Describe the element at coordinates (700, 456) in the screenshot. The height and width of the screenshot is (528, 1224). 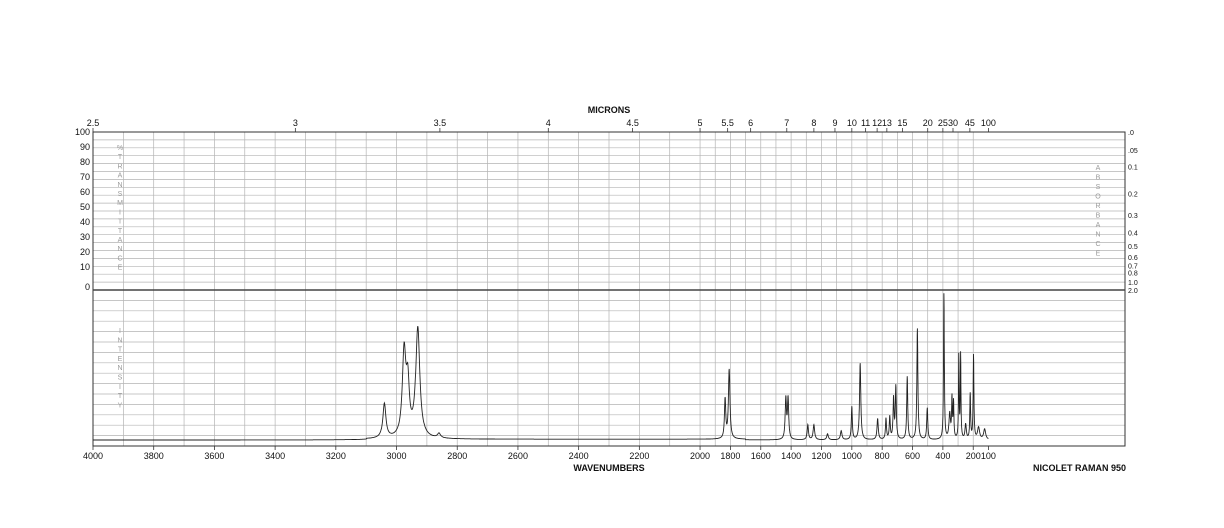
I see `x-tick-label: 2000` at that location.